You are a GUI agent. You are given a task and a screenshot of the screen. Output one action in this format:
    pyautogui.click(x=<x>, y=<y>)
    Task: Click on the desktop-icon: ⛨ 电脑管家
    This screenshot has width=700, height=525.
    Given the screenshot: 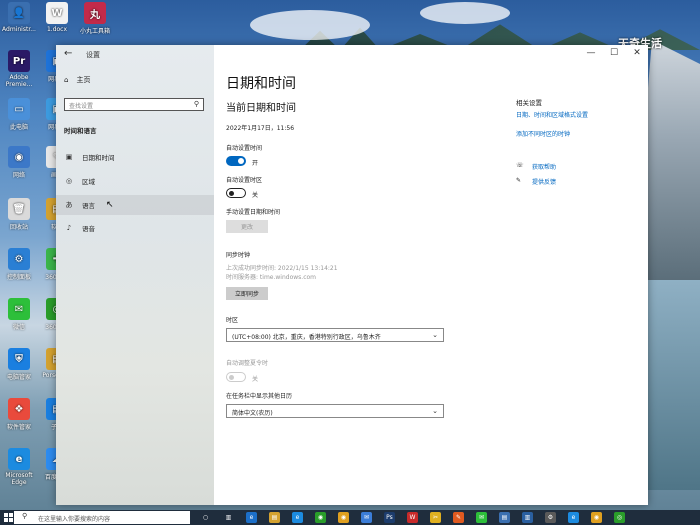 What is the action you would take?
    pyautogui.click(x=19, y=364)
    